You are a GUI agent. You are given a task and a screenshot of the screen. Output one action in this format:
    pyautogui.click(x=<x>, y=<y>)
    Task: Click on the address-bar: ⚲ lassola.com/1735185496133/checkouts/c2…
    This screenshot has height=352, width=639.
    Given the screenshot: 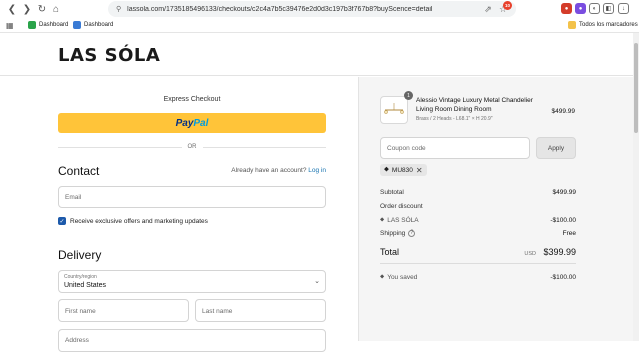 What is the action you would take?
    pyautogui.click(x=312, y=9)
    